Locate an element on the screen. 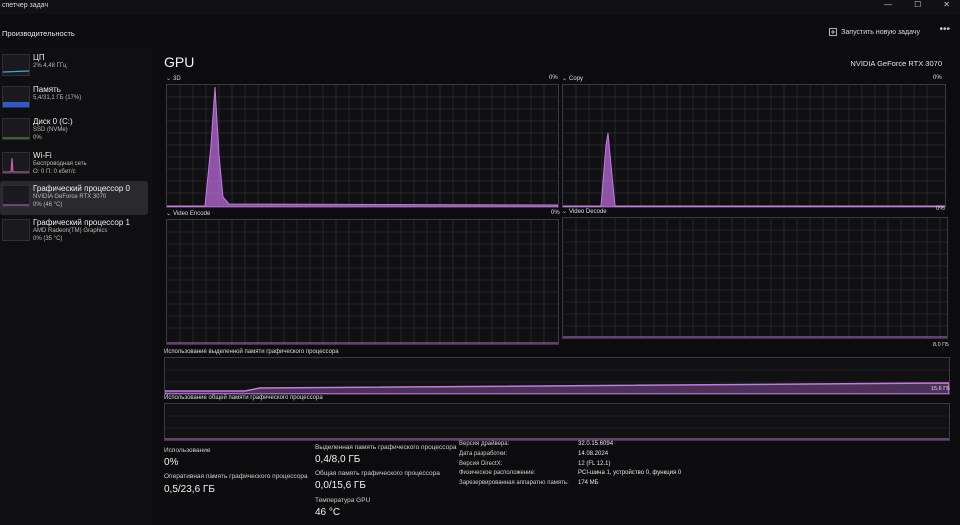  gpu-temp-value: 46 °C is located at coordinates (328, 512).